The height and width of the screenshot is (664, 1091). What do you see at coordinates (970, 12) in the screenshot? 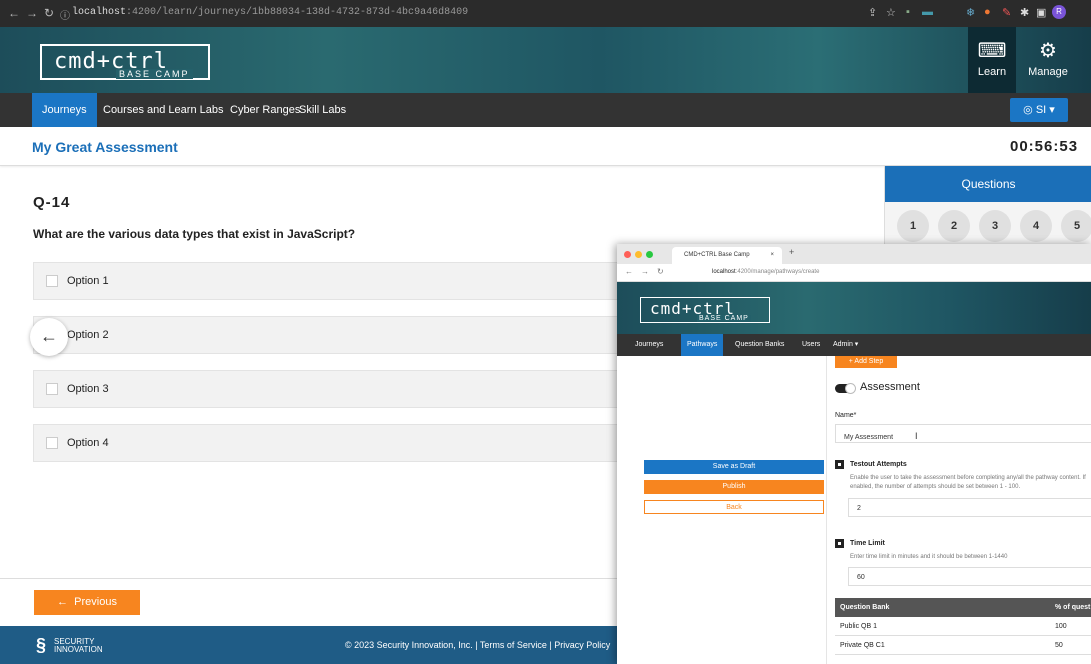
I see `extension-icon: ❄` at bounding box center [970, 12].